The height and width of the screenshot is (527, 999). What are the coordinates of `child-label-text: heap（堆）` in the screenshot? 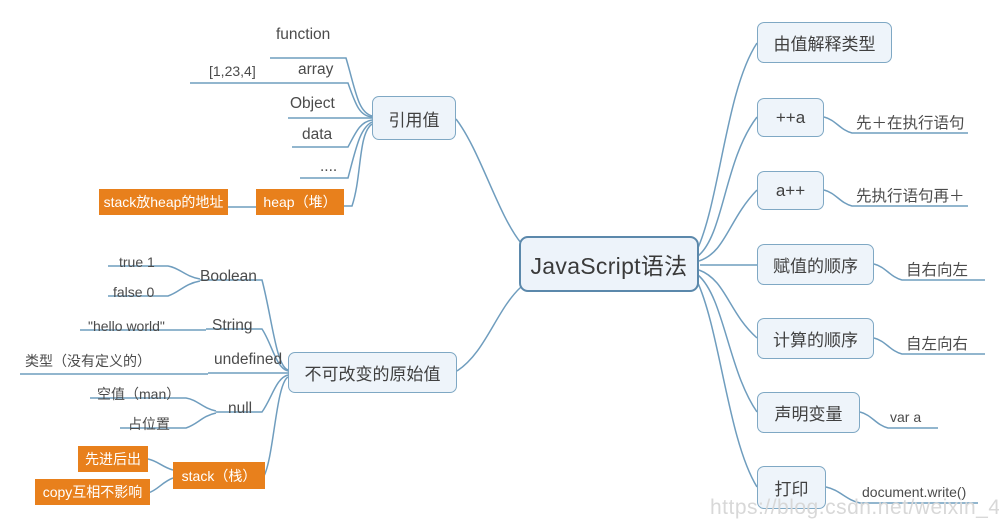 It's located at (300, 202).